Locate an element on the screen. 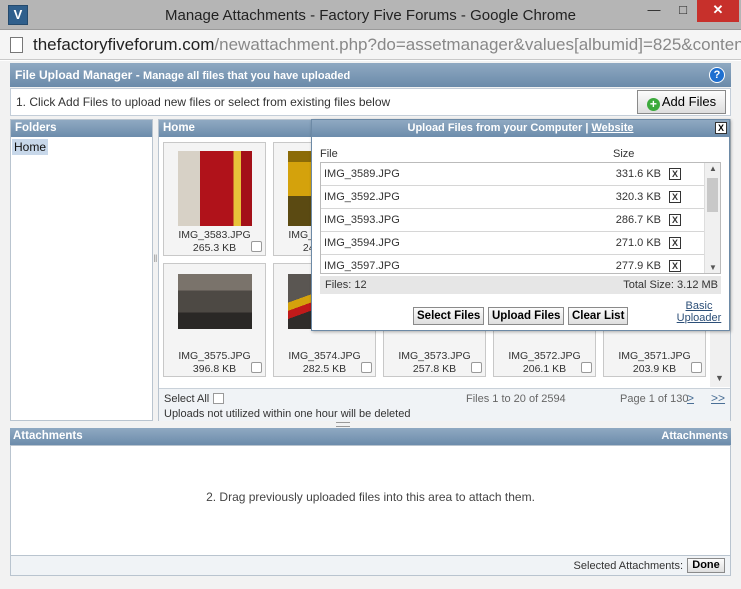 The height and width of the screenshot is (589, 741). folders-title: Folders is located at coordinates (81, 128).